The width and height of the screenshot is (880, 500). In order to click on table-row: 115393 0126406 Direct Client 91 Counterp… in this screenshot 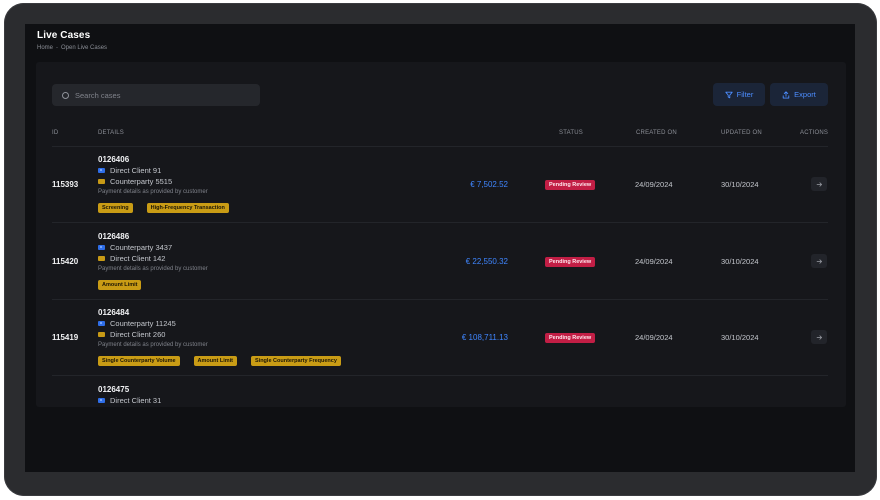, I will do `click(441, 185)`.